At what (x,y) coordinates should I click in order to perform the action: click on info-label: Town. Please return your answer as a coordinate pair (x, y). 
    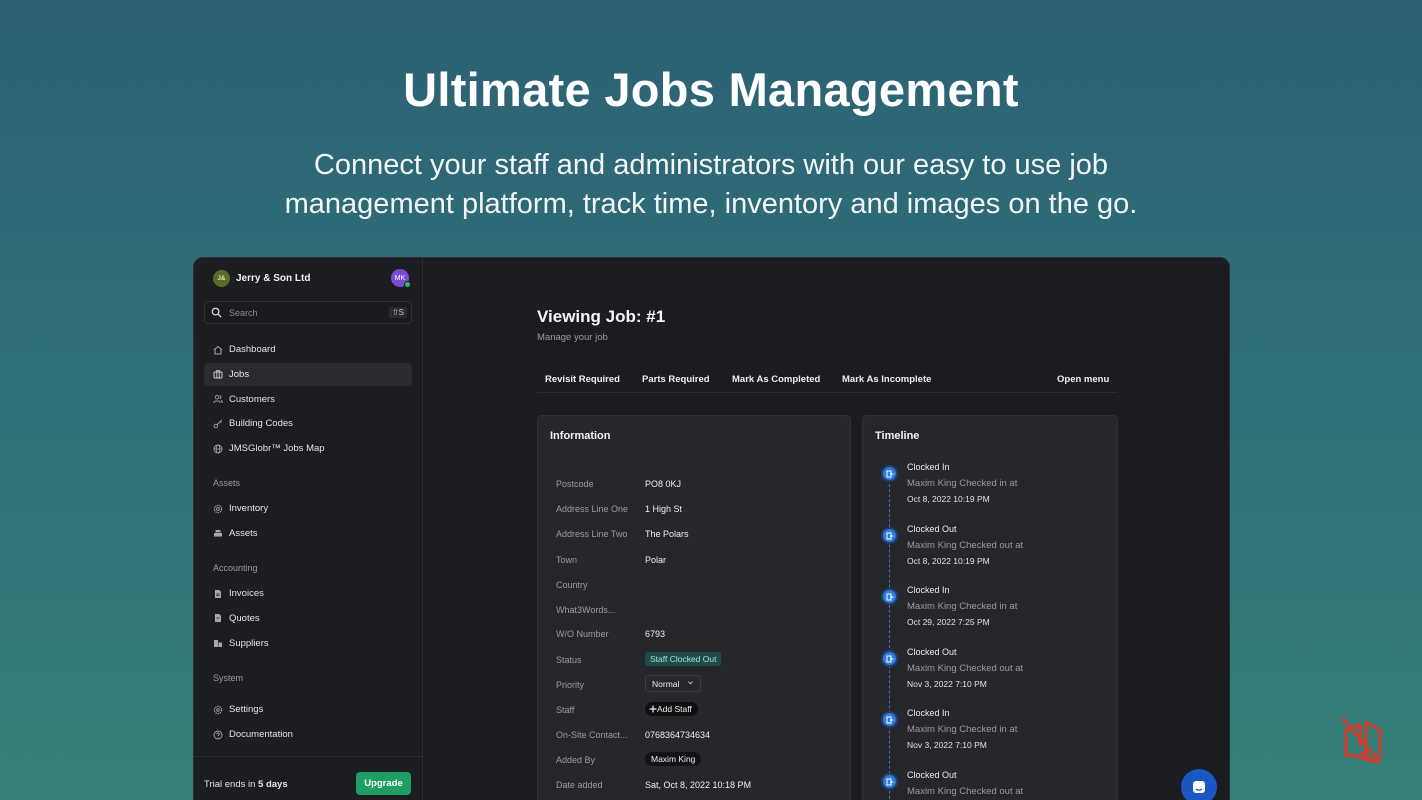
    Looking at the image, I should click on (567, 560).